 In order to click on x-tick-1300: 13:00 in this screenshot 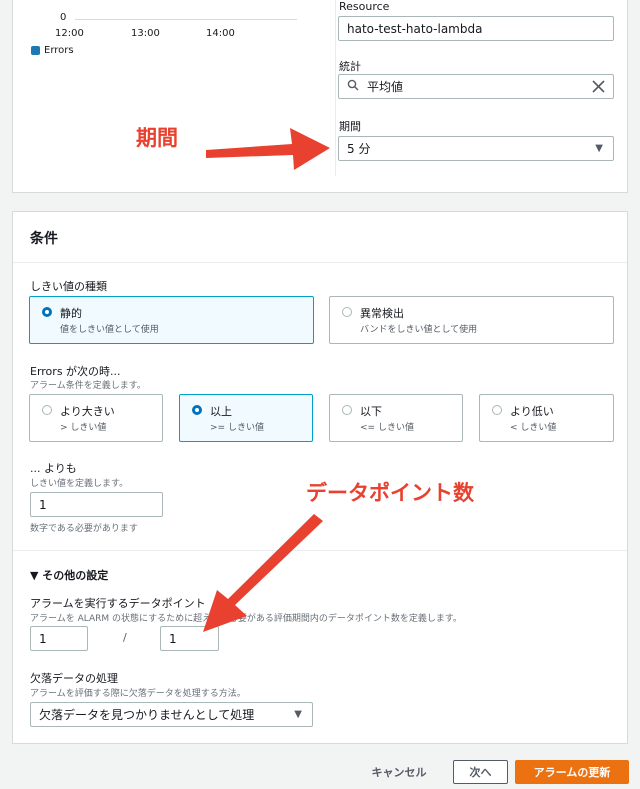, I will do `click(145, 33)`.